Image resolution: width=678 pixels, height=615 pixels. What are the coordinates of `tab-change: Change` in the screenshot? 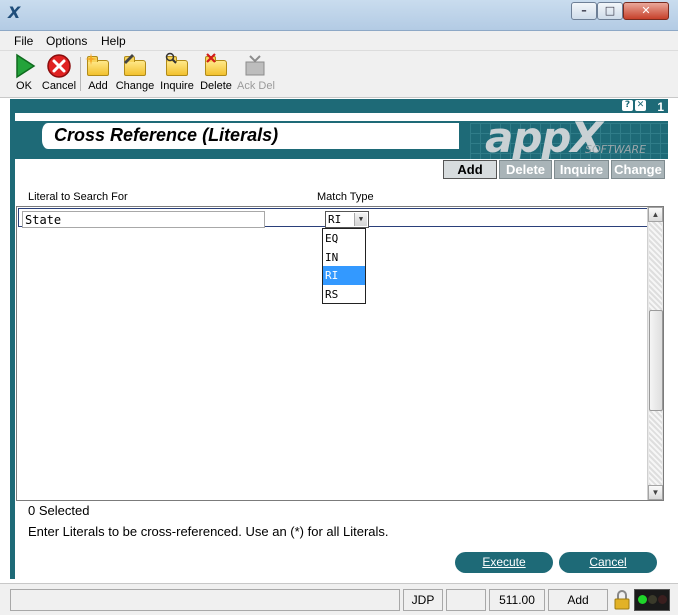 It's located at (638, 169).